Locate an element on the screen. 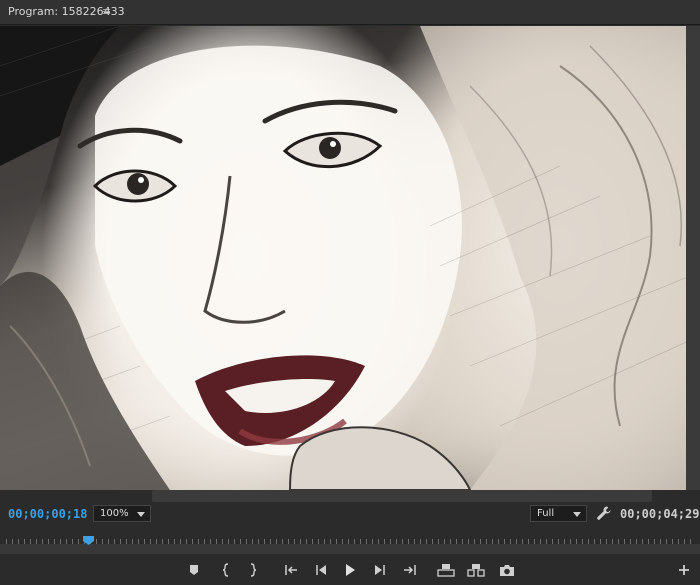 Image resolution: width=700 pixels, height=585 pixels. marker-icon is located at coordinates (194, 570).